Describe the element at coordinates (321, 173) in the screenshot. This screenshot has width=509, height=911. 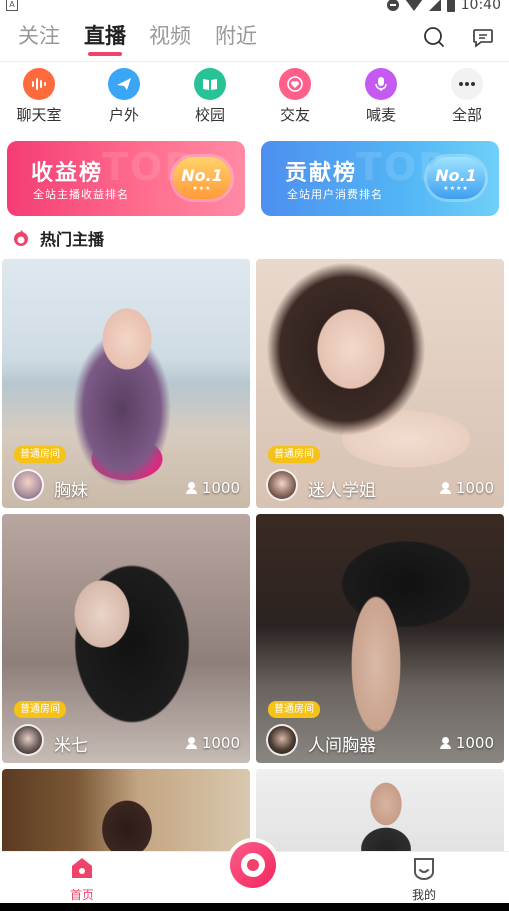
I see `banner-title: 贡献榜` at that location.